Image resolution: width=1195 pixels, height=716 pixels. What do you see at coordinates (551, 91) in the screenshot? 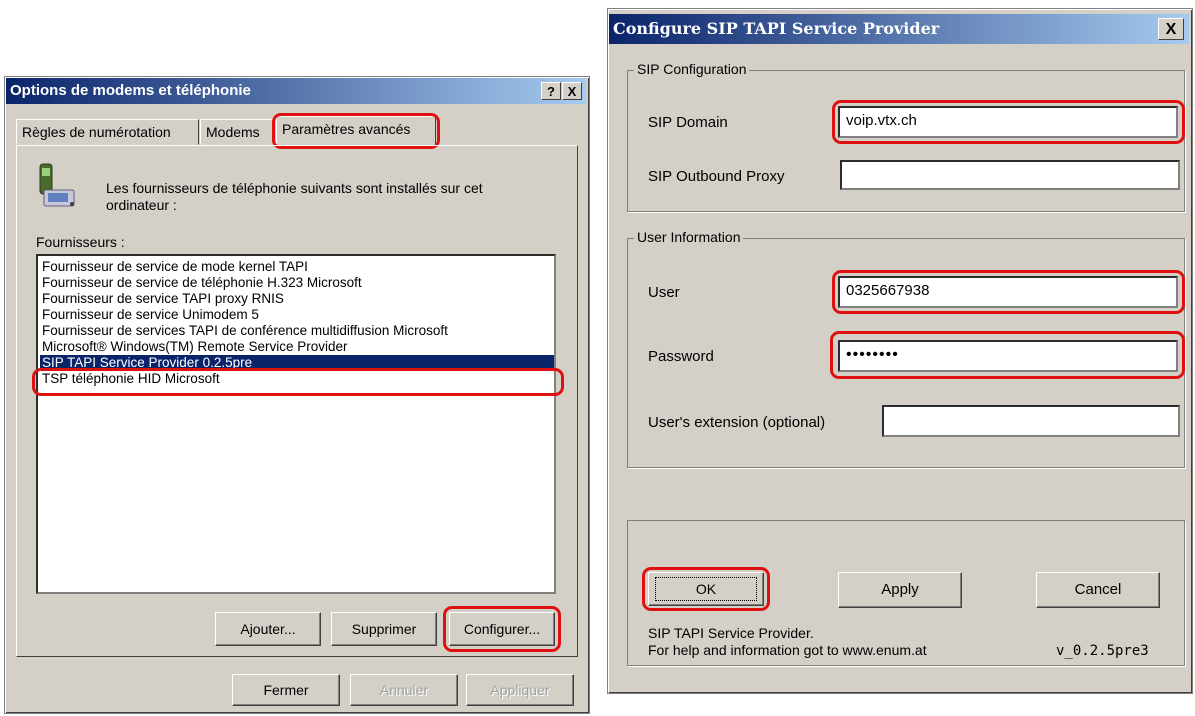
I see `help-button: ?` at bounding box center [551, 91].